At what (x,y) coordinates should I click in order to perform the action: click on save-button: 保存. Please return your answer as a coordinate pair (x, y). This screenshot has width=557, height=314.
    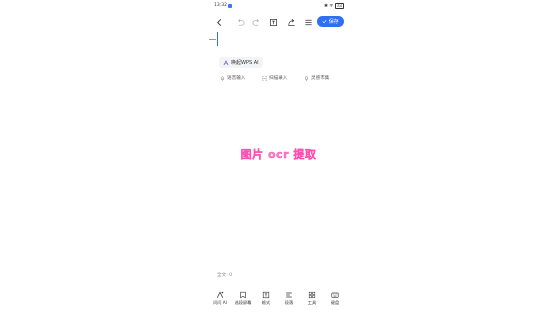
    Looking at the image, I should click on (330, 21).